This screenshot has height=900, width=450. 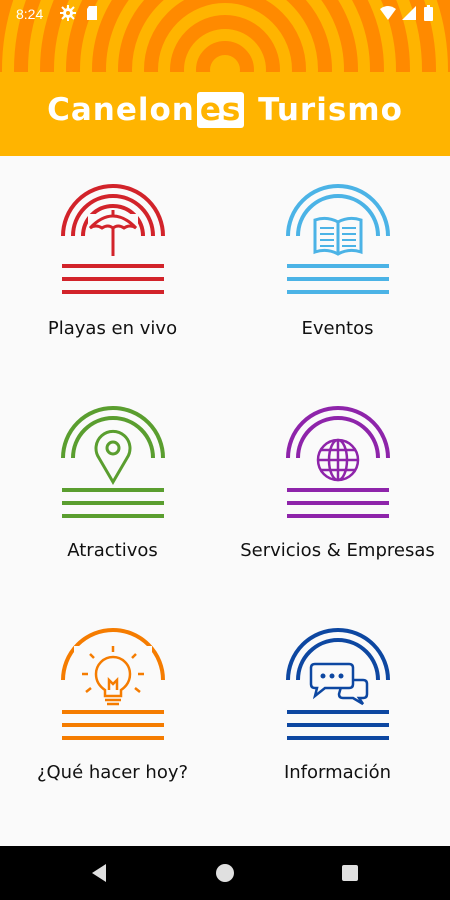 What do you see at coordinates (428, 13) in the screenshot?
I see `battery-icon` at bounding box center [428, 13].